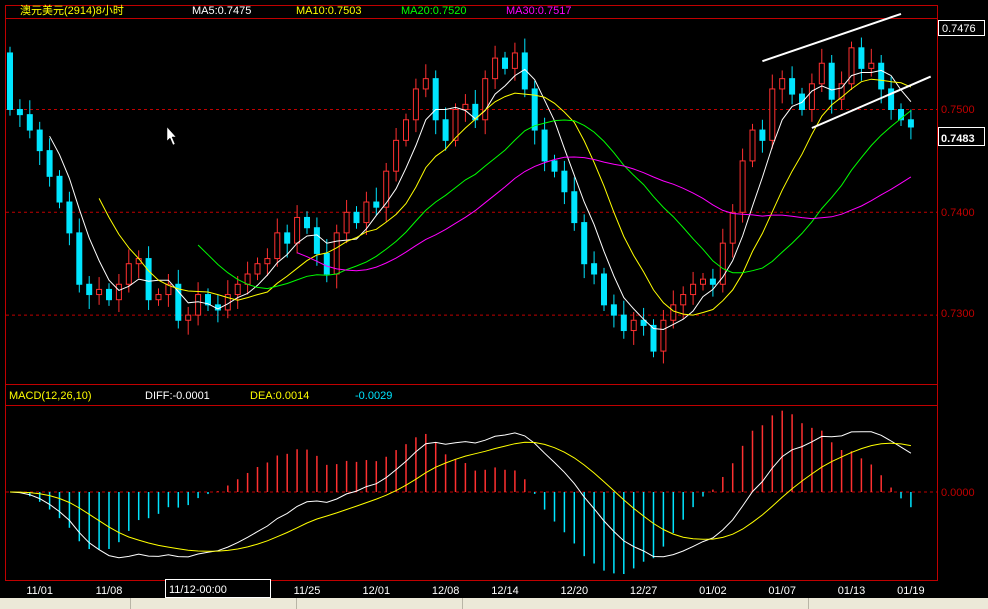 The image size is (988, 609). Describe the element at coordinates (959, 29) in the screenshot. I see `high-price-value: 0.7476` at that location.